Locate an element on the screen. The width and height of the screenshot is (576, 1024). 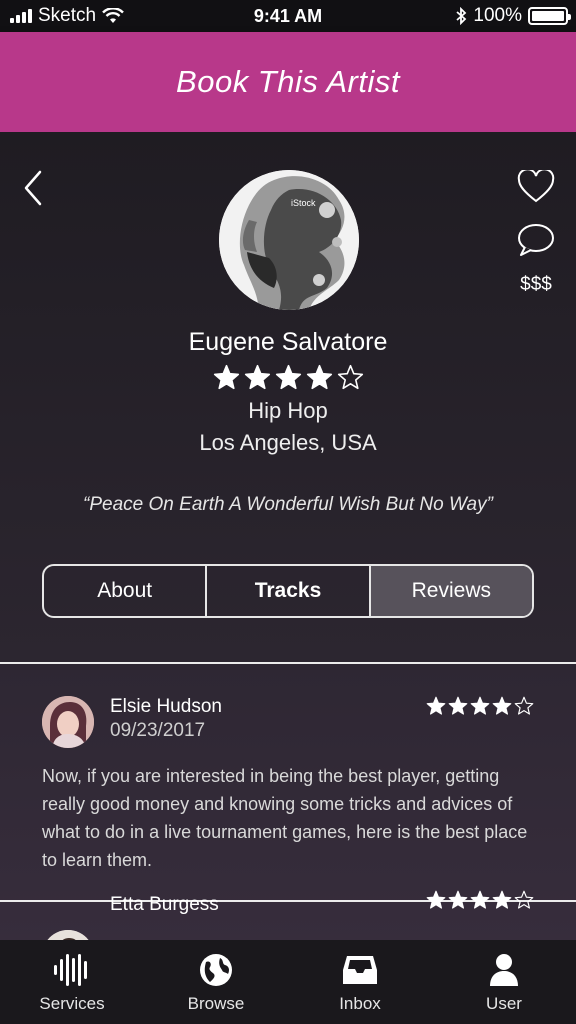
bottom-tab-bar: Services Browse Inbox User is located at coordinates (288, 982).